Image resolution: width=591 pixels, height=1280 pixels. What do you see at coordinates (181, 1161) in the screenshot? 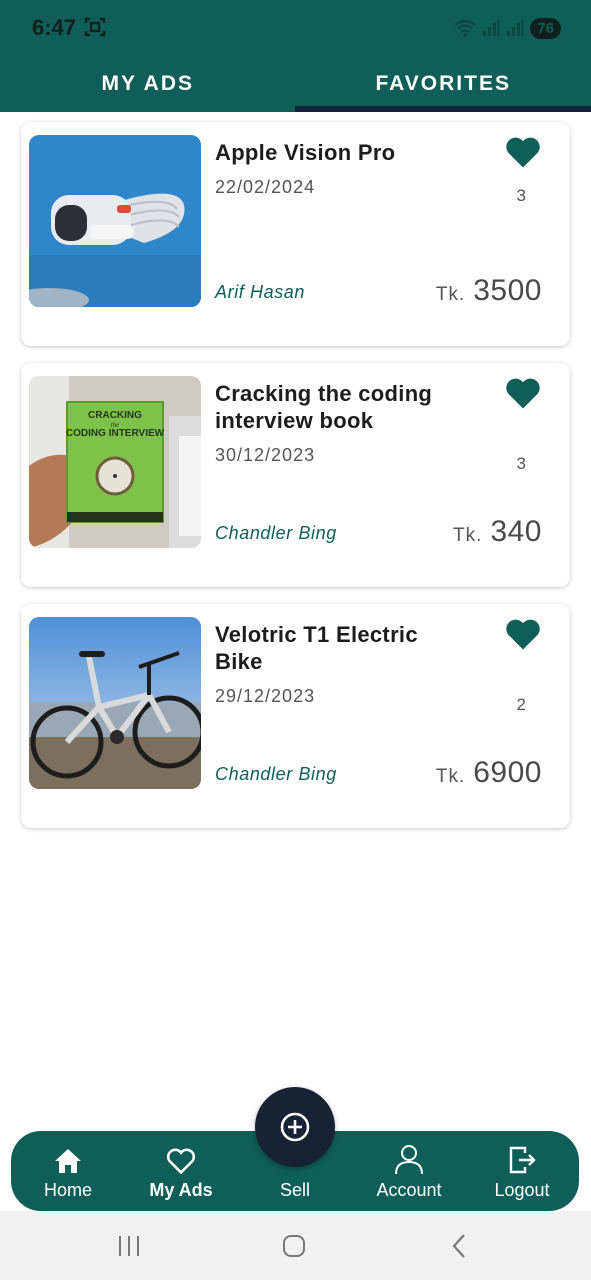
I see `heart-outline-icon` at bounding box center [181, 1161].